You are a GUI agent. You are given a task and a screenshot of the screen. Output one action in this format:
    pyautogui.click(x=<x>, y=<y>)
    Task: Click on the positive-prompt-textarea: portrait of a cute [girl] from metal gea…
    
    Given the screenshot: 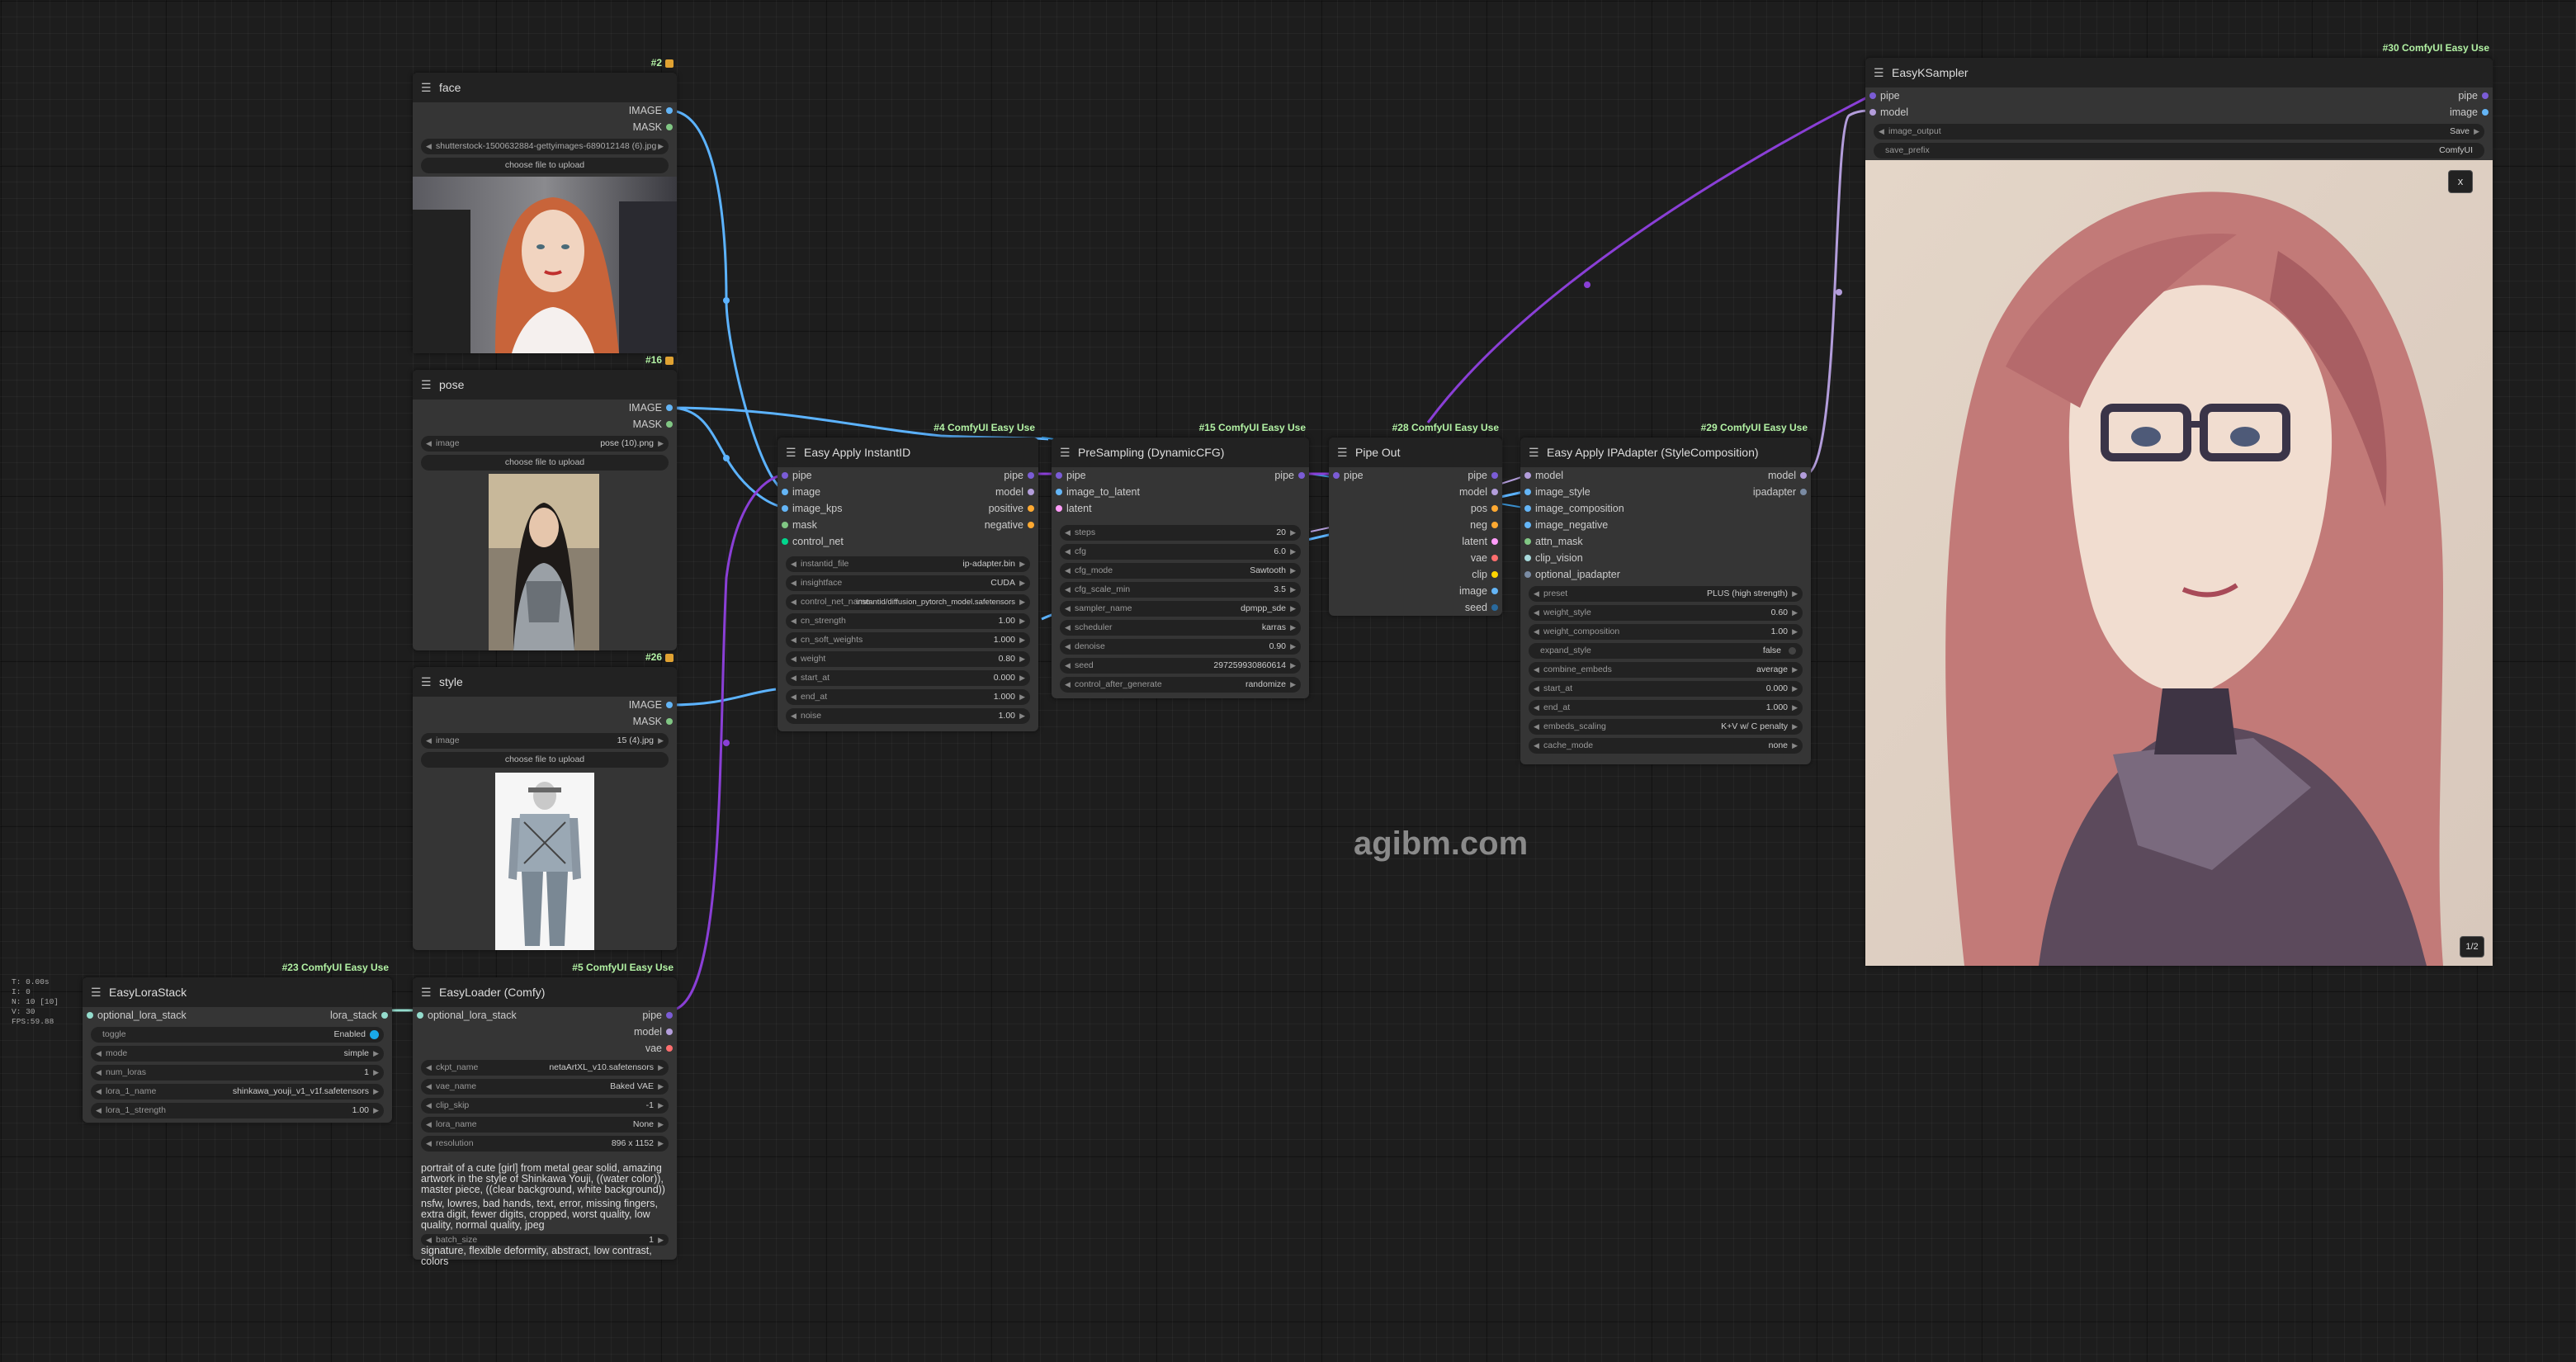 What is the action you would take?
    pyautogui.click(x=545, y=1179)
    